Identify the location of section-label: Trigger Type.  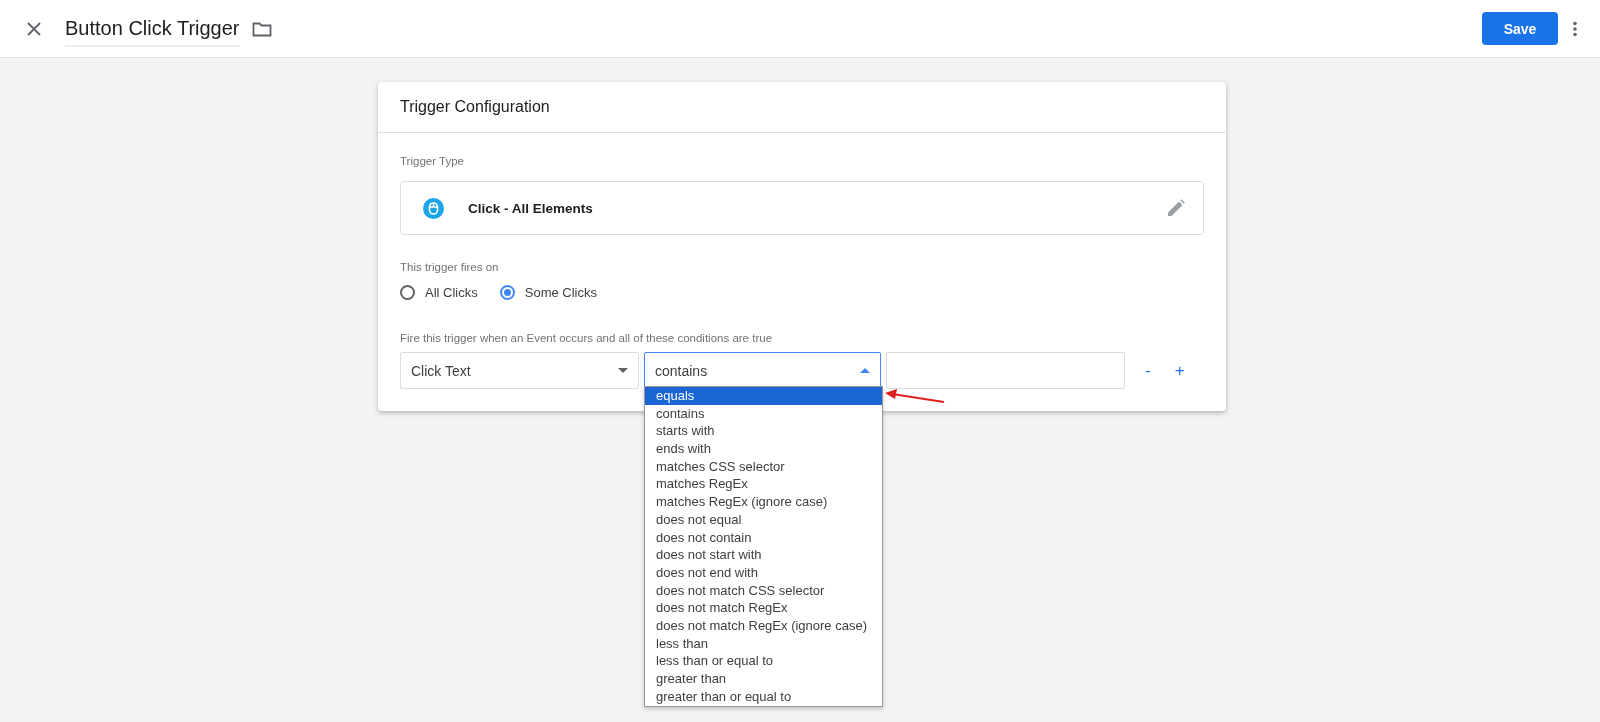
(432, 161).